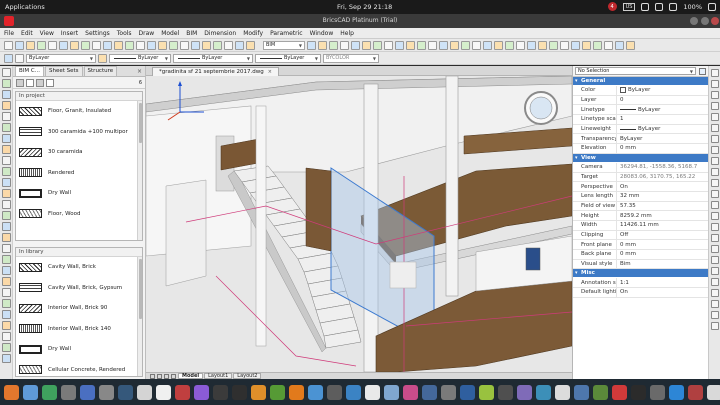  Describe the element at coordinates (47, 33) in the screenshot. I see `menu-view: View` at that location.